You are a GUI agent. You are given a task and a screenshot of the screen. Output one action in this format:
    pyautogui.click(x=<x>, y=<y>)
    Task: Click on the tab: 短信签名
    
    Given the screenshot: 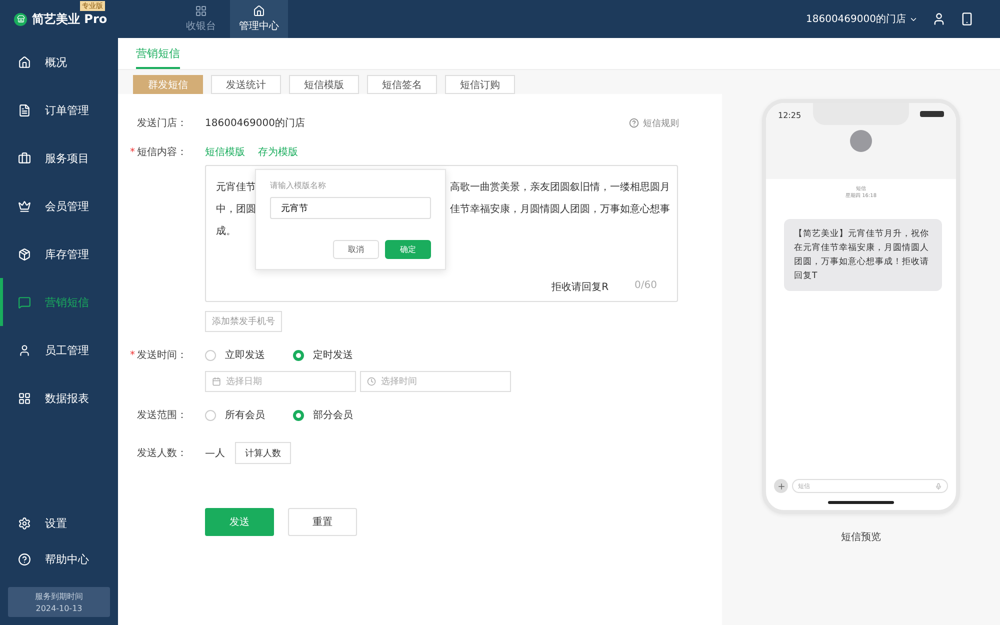 What is the action you would take?
    pyautogui.click(x=402, y=84)
    